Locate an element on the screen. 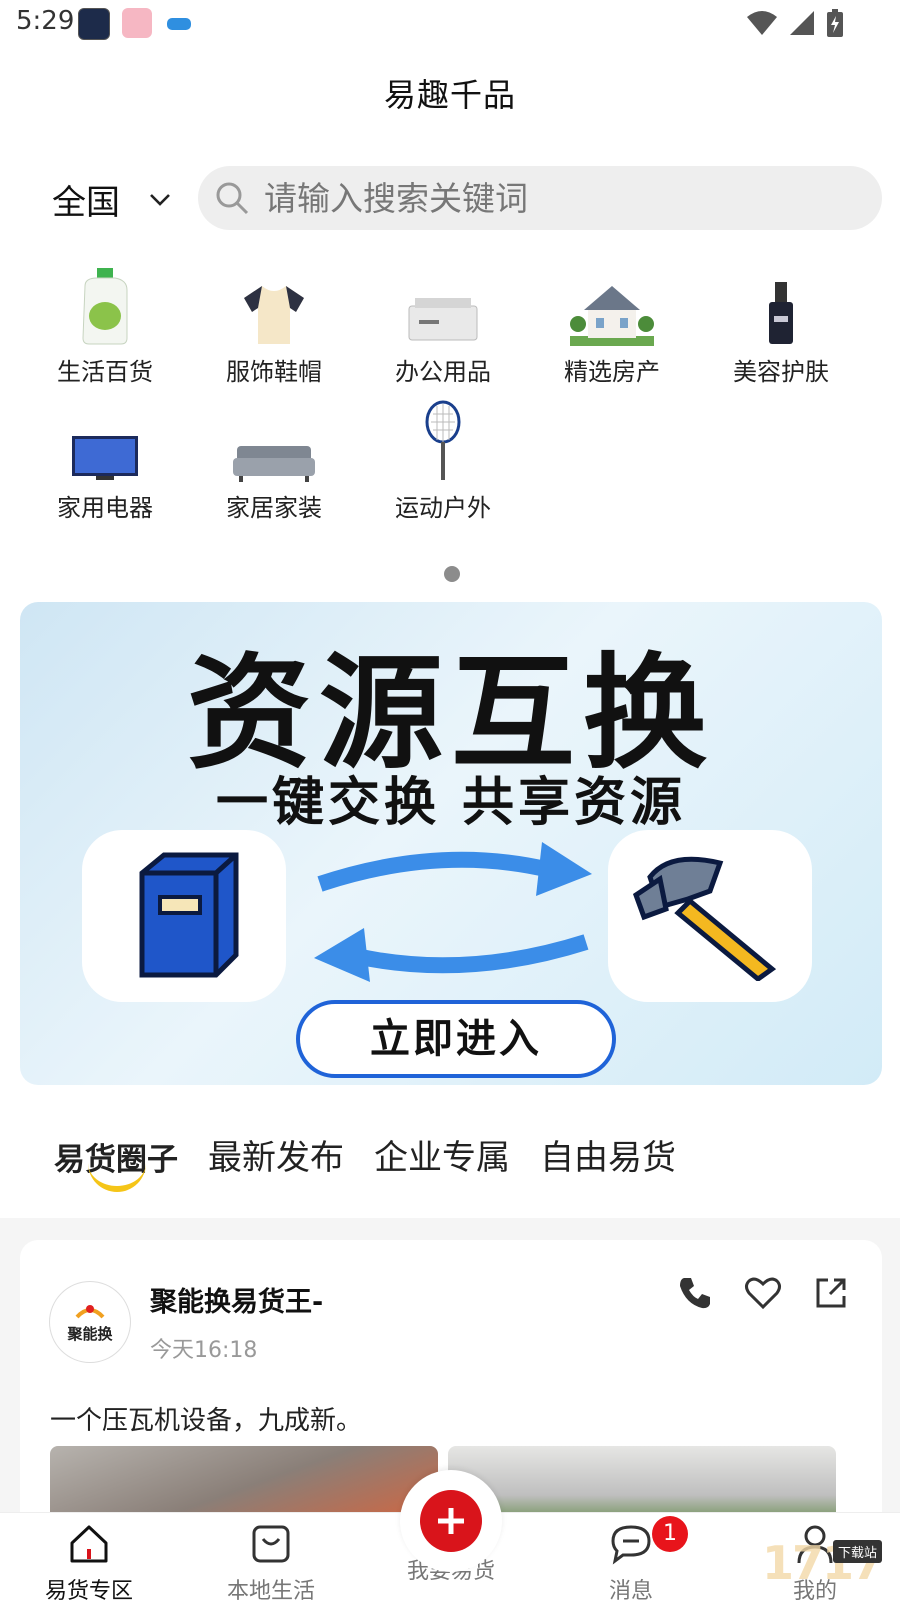  region-selector: 全国 is located at coordinates (112, 199).